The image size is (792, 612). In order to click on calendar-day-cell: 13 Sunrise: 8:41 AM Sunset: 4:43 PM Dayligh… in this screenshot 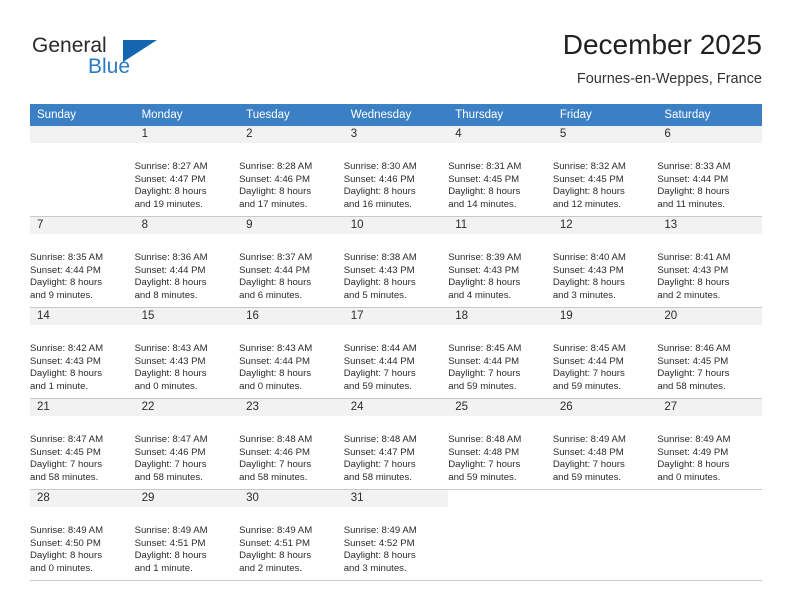, I will do `click(709, 262)`.